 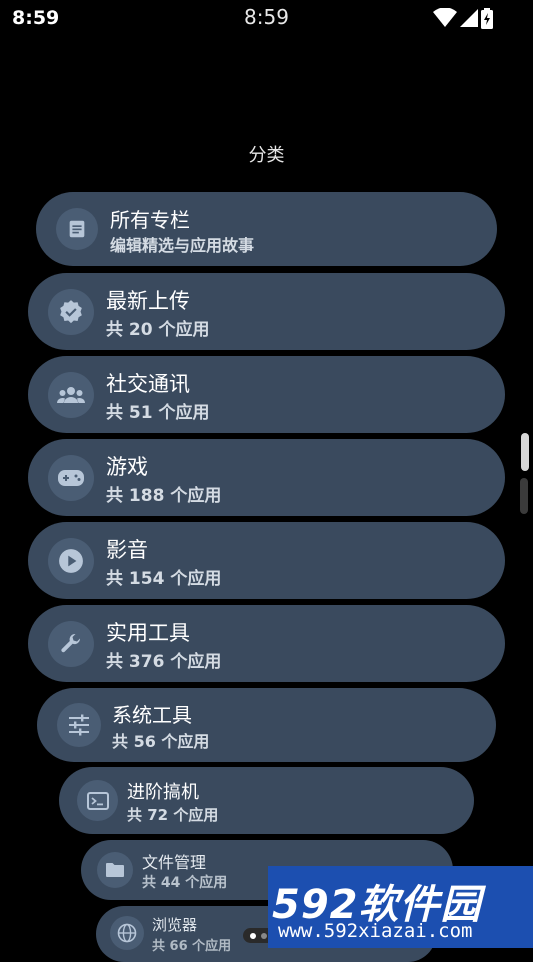 What do you see at coordinates (266, 725) in the screenshot?
I see `category-card-system-tools: 系统工具 共 56 个应用` at bounding box center [266, 725].